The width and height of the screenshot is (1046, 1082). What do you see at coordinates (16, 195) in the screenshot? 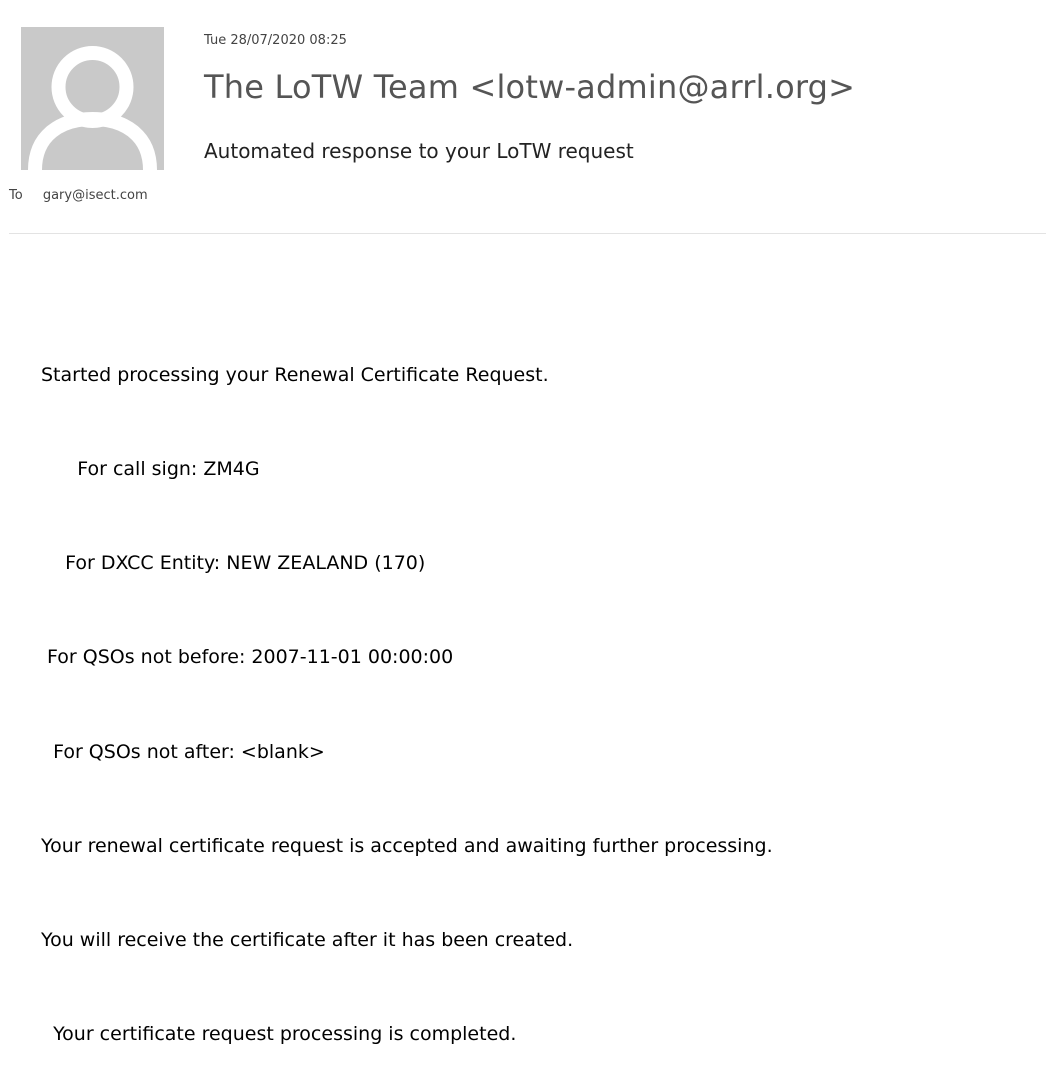
I see `to-label: To` at bounding box center [16, 195].